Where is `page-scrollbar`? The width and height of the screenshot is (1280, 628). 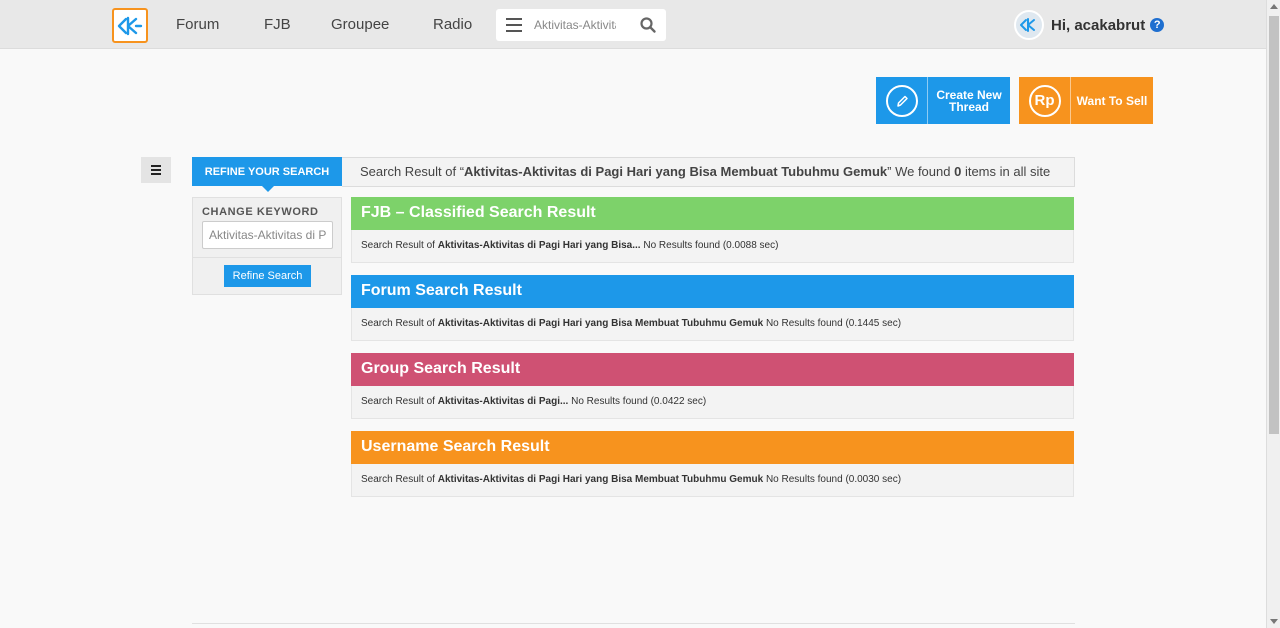
page-scrollbar is located at coordinates (1273, 314).